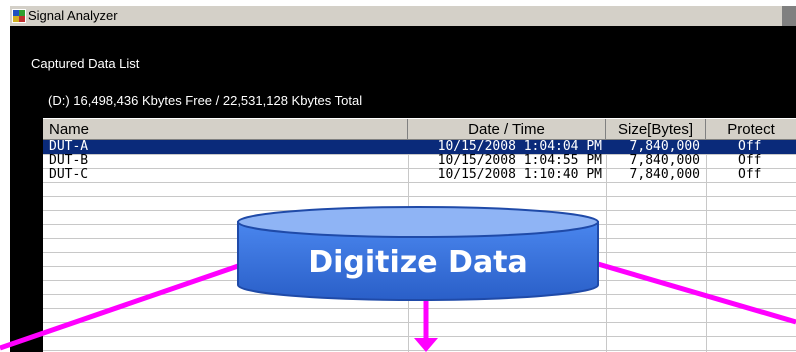  I want to click on column-header-name: Name, so click(225, 130).